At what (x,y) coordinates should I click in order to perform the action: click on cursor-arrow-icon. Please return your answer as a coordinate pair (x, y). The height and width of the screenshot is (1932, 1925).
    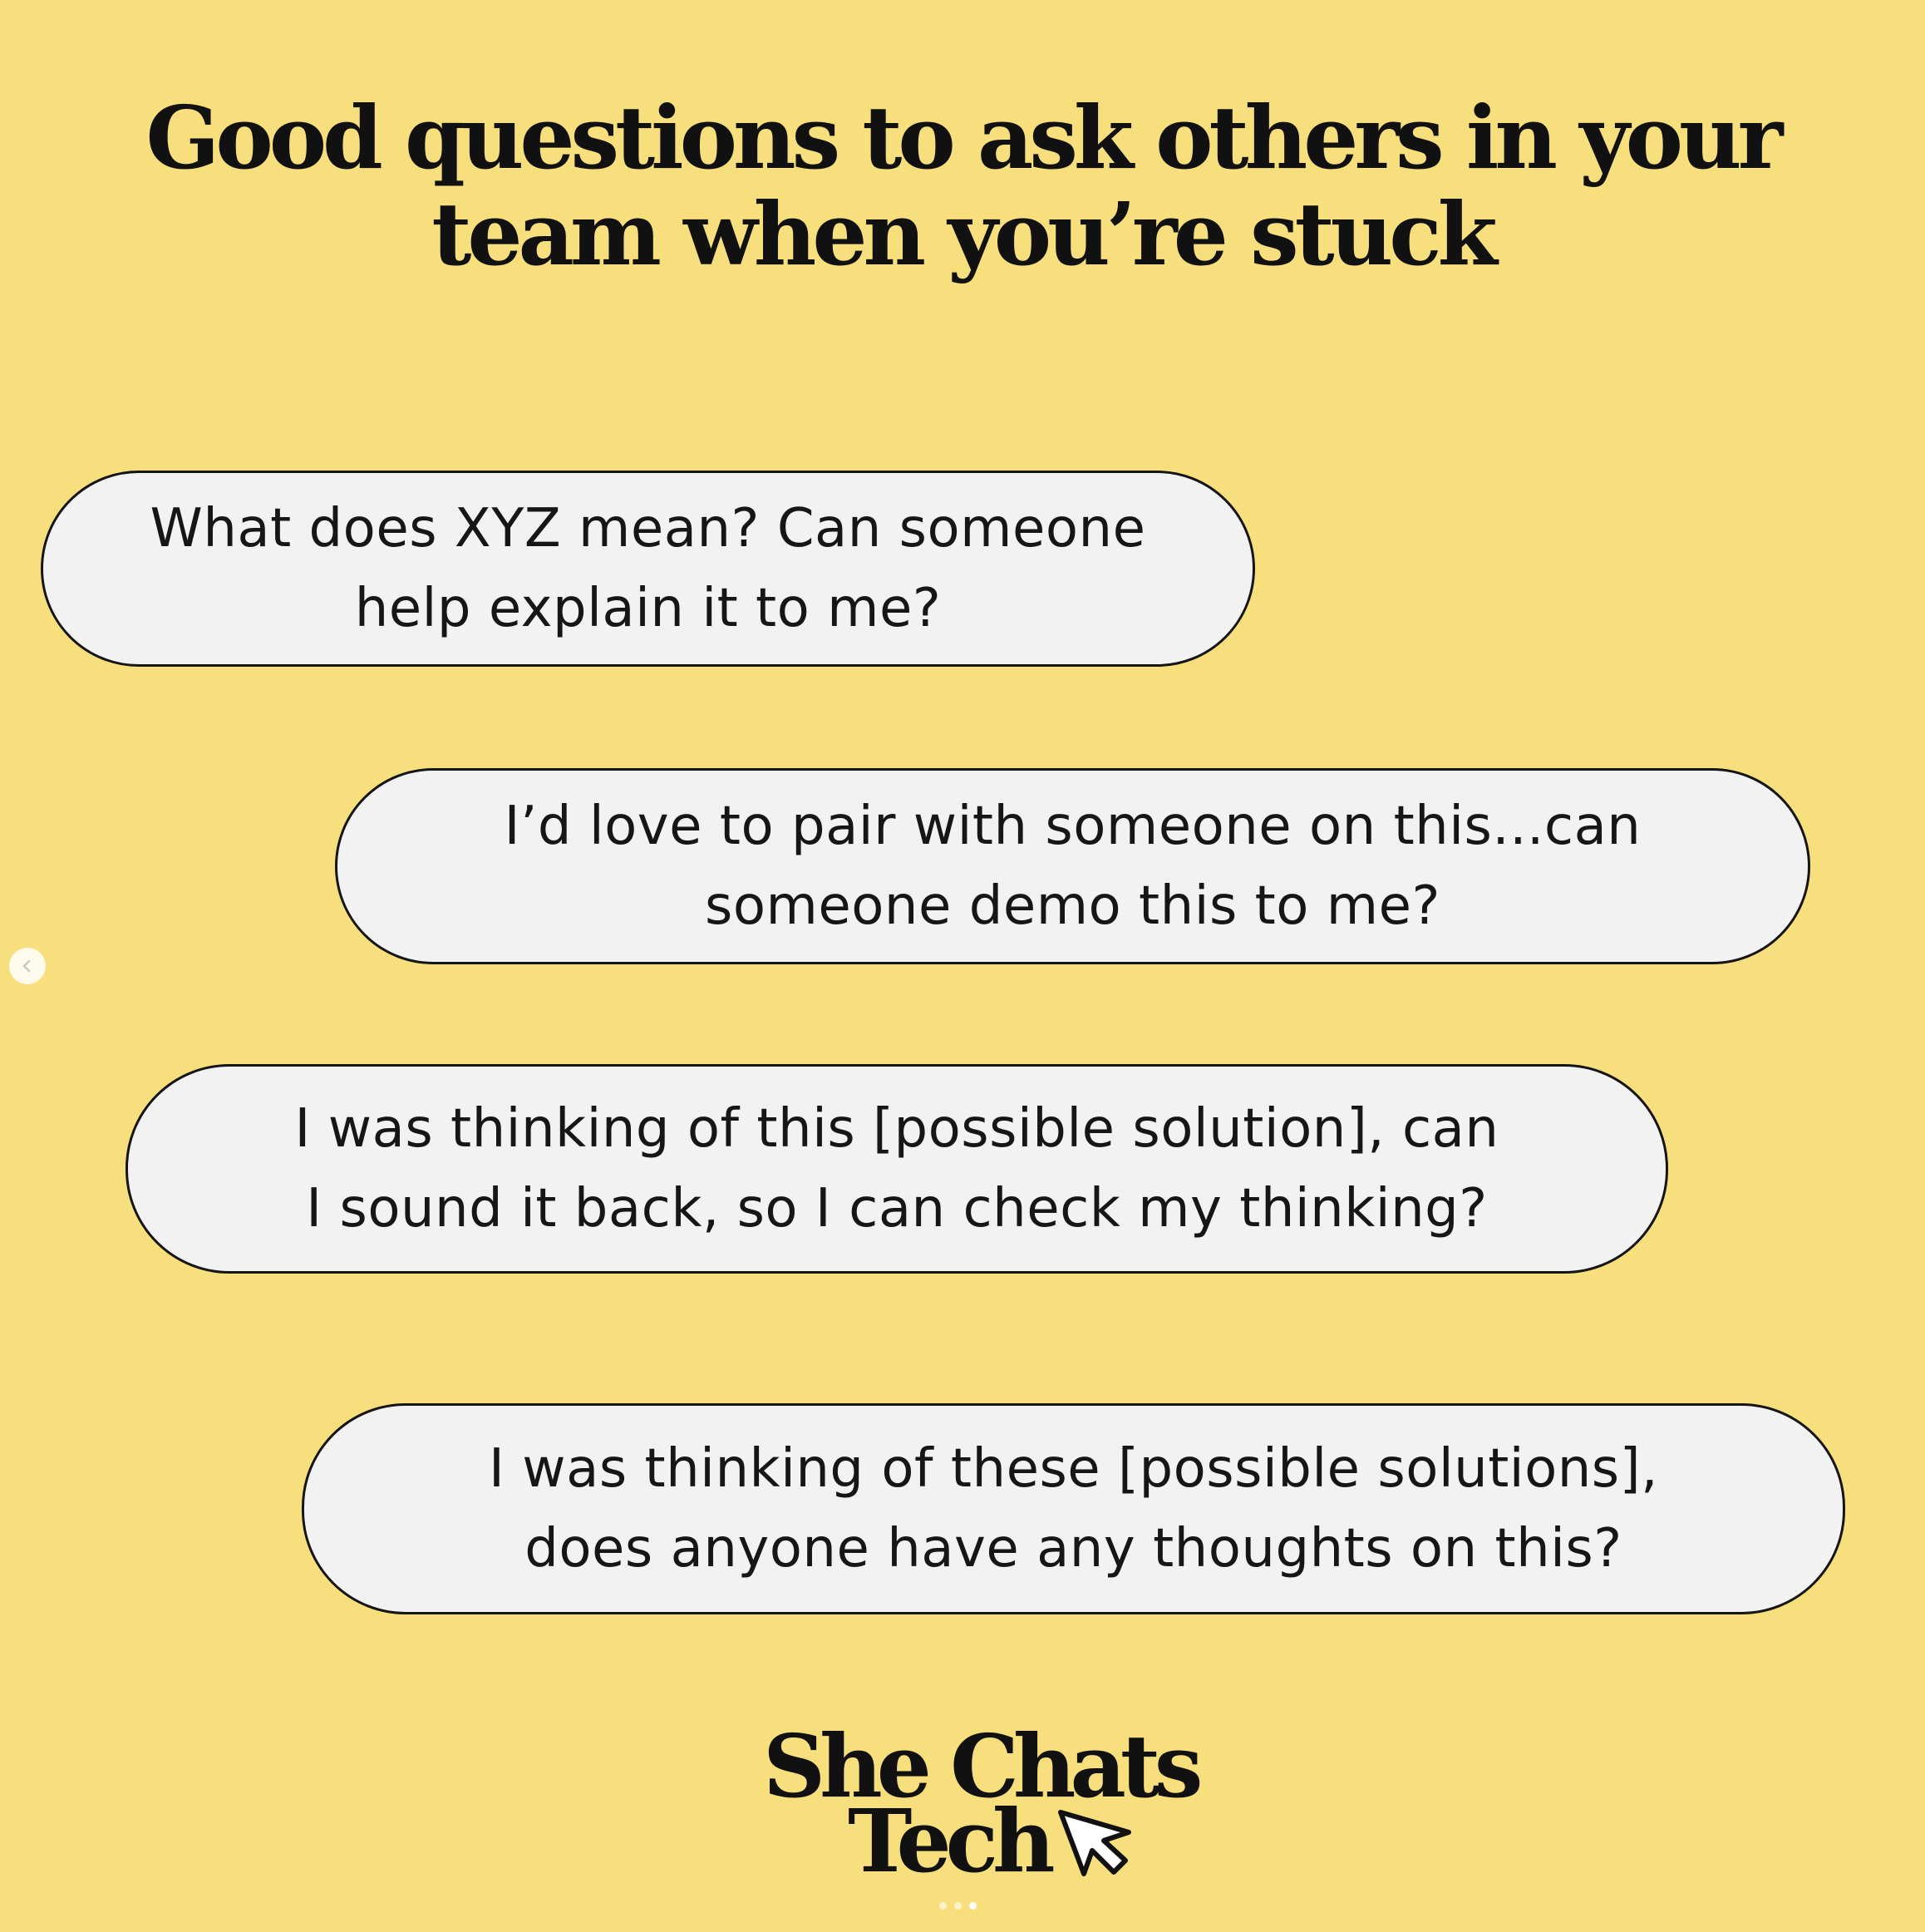
    Looking at the image, I should click on (1094, 1843).